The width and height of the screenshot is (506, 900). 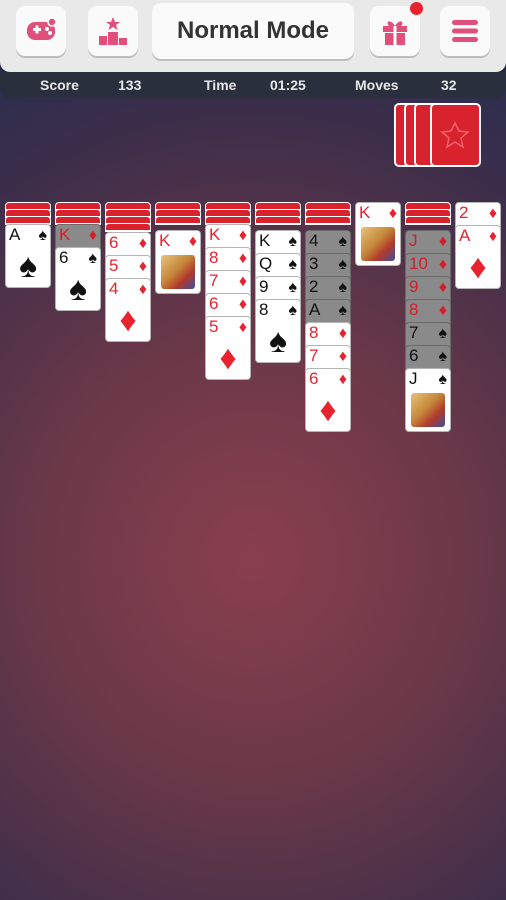 I want to click on playing-card: A ♠ ♠, so click(x=28, y=256).